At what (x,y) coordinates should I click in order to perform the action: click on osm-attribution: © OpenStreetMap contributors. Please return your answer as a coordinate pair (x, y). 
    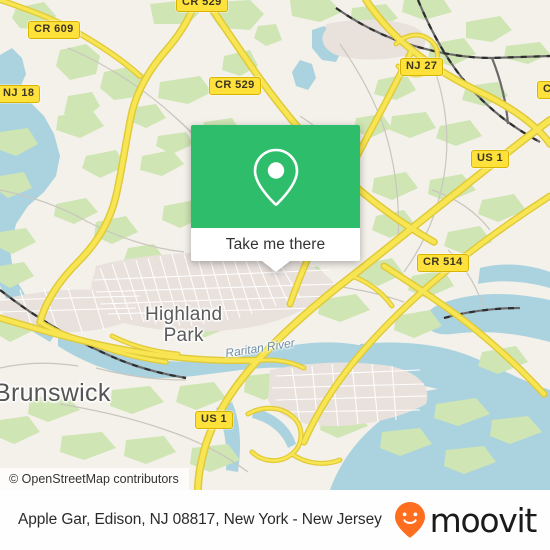
    Looking at the image, I should click on (94, 479).